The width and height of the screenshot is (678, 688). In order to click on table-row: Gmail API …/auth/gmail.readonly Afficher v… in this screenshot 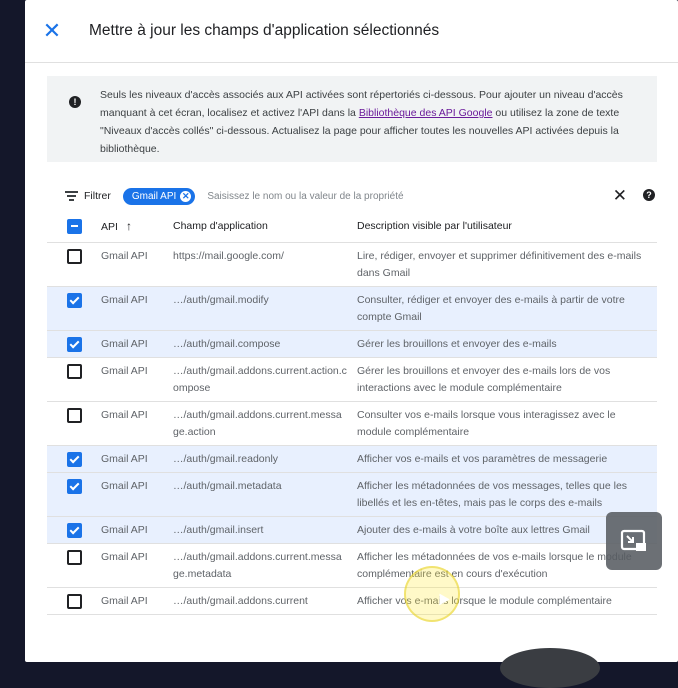, I will do `click(352, 459)`.